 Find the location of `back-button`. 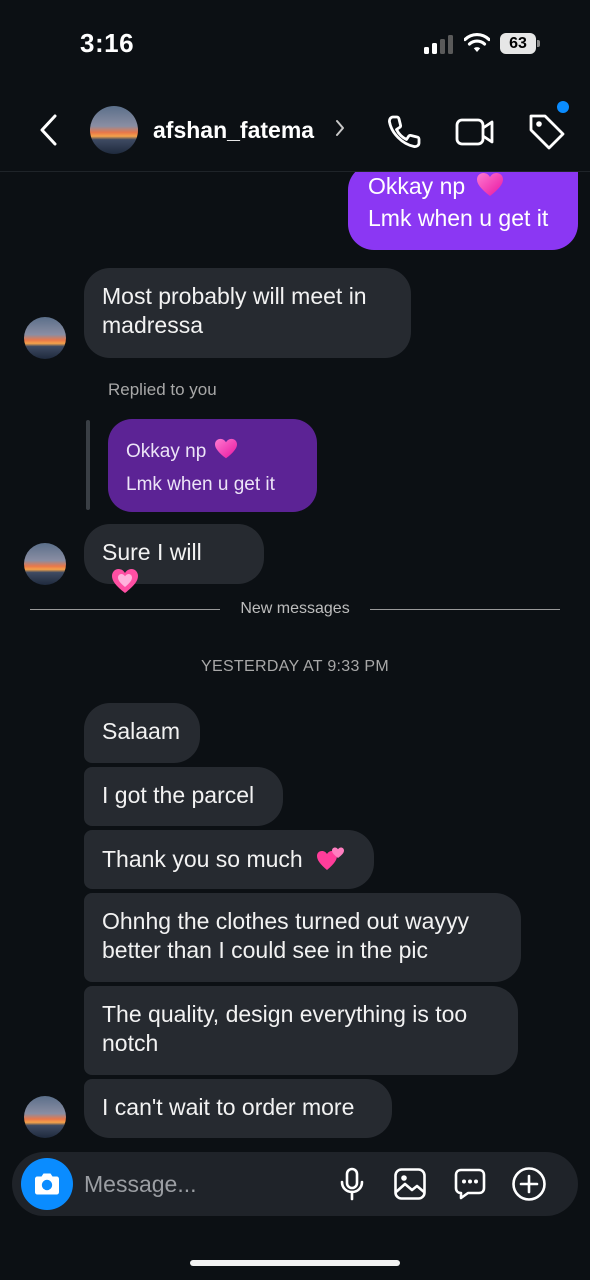

back-button is located at coordinates (48, 130).